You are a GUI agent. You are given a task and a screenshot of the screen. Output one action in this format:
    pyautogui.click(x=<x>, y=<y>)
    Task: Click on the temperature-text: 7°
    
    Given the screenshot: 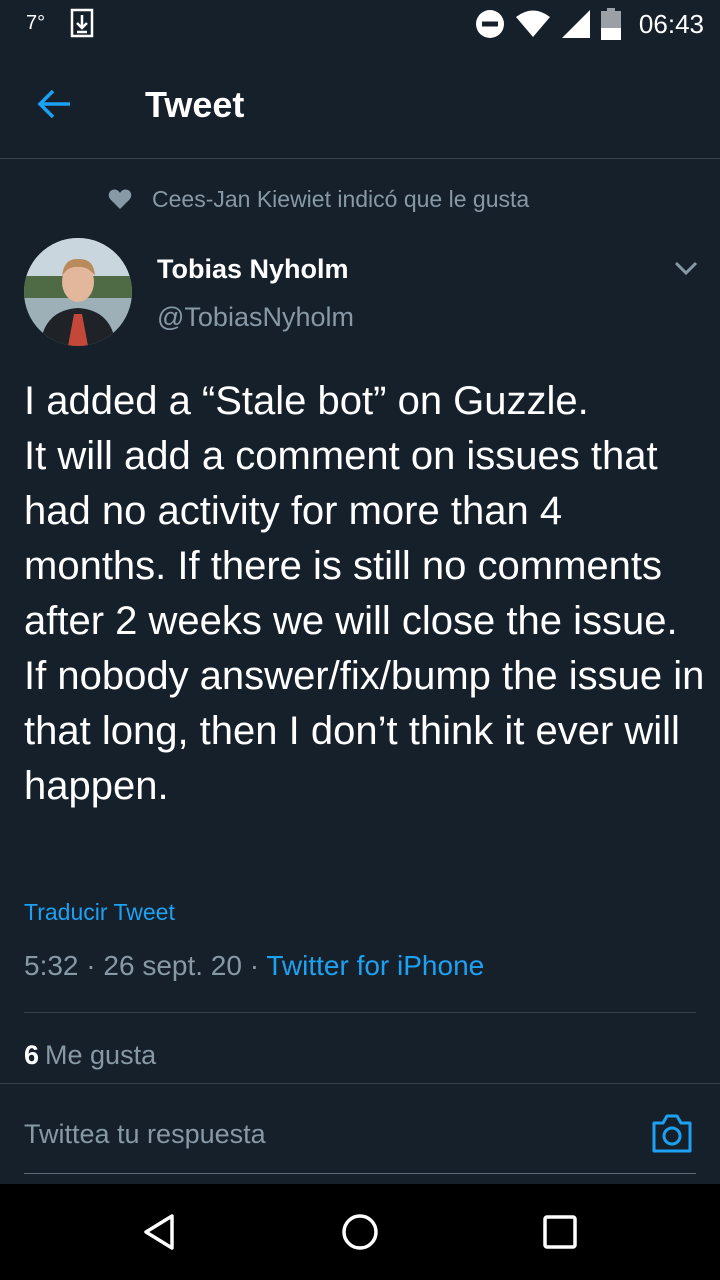 What is the action you would take?
    pyautogui.click(x=36, y=23)
    